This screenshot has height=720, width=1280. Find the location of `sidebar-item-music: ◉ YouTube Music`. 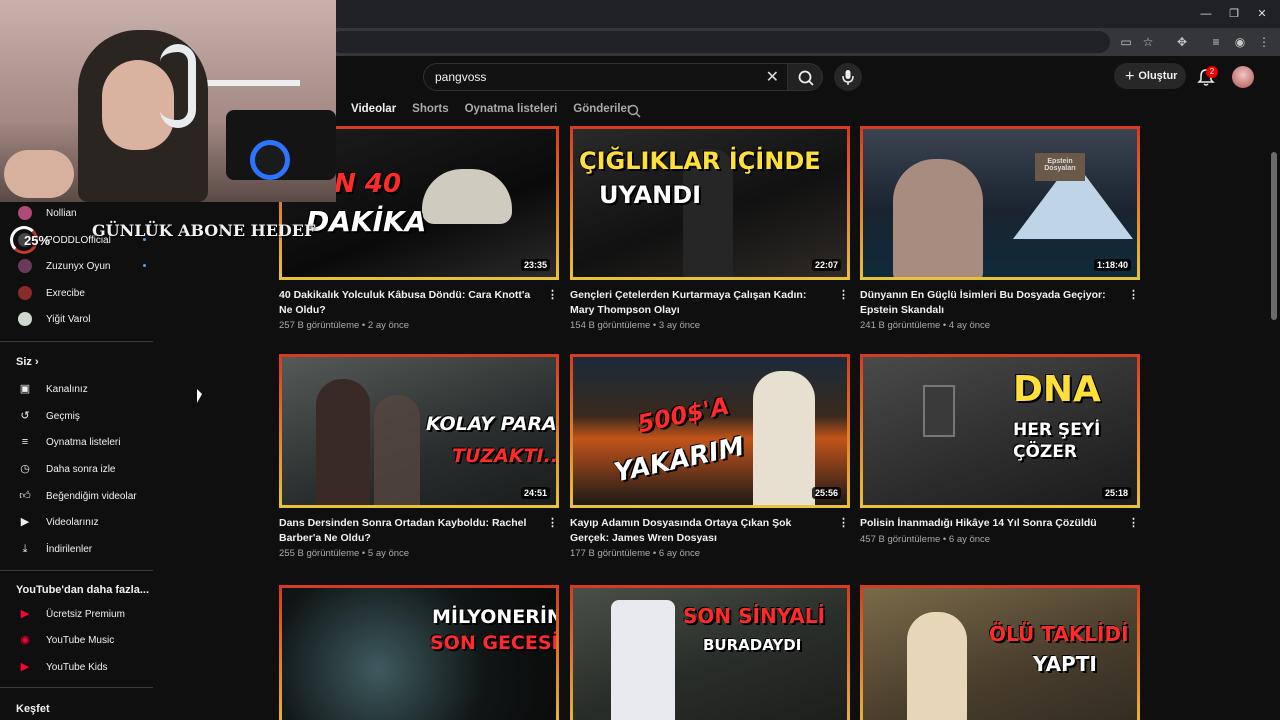

sidebar-item-music: ◉ YouTube Music is located at coordinates (88, 640).